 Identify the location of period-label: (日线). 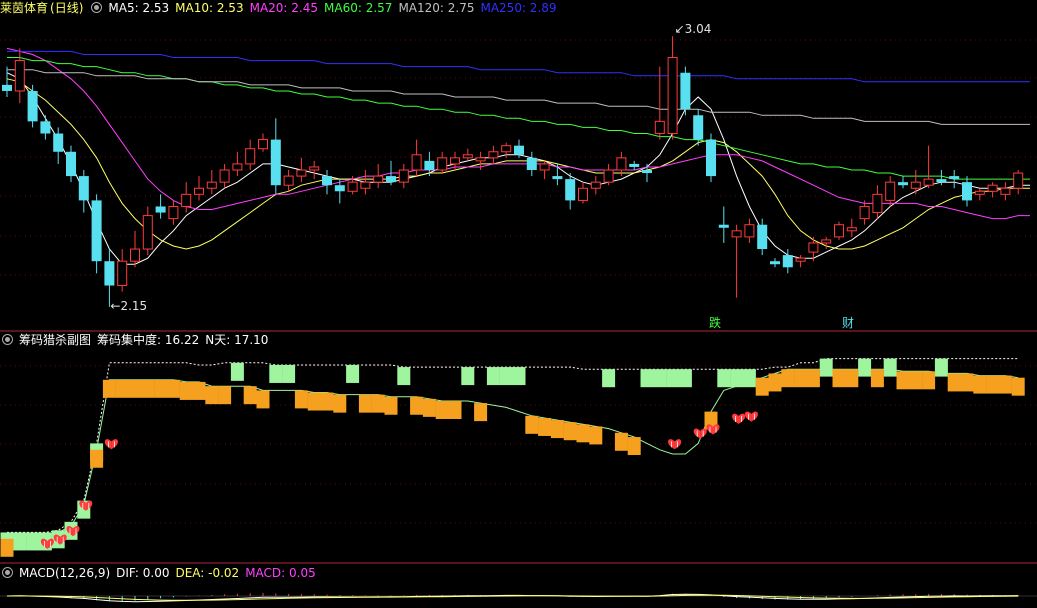
(66, 8).